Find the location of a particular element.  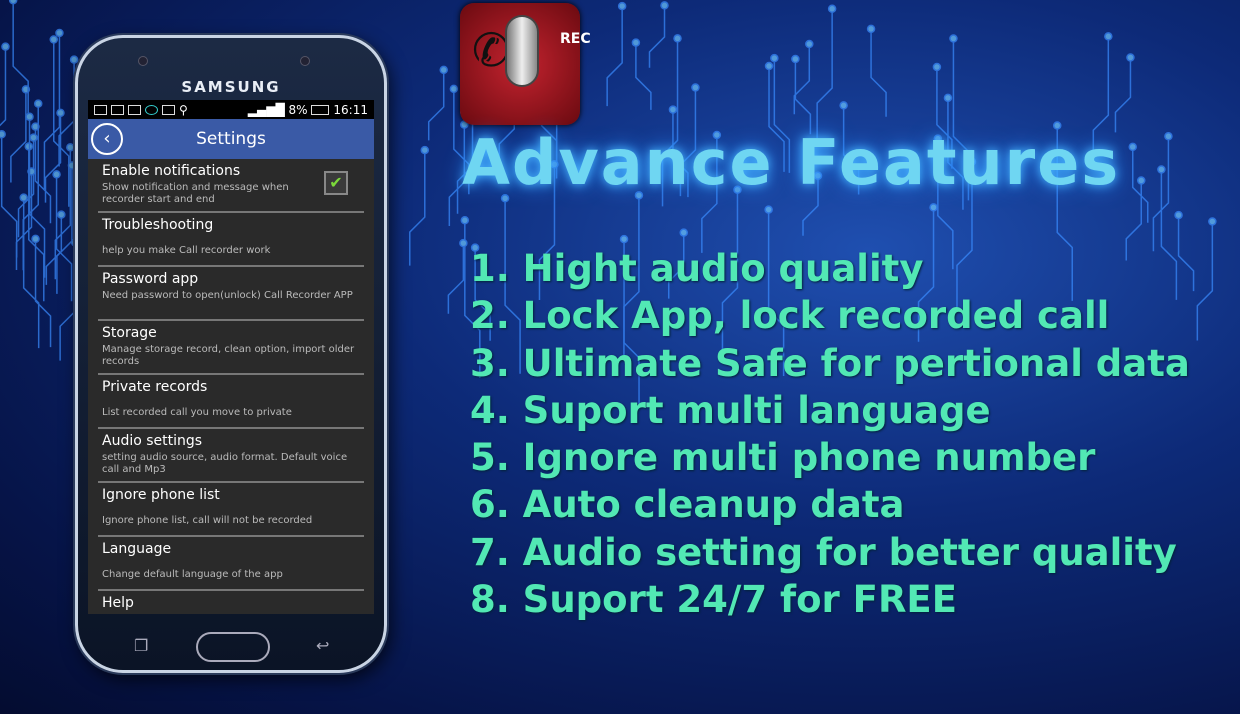

settings-item: Help is located at coordinates (231, 602).